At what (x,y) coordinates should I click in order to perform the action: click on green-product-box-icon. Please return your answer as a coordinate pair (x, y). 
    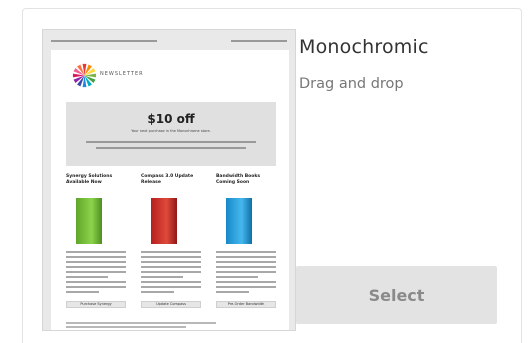
    Looking at the image, I should click on (89, 221).